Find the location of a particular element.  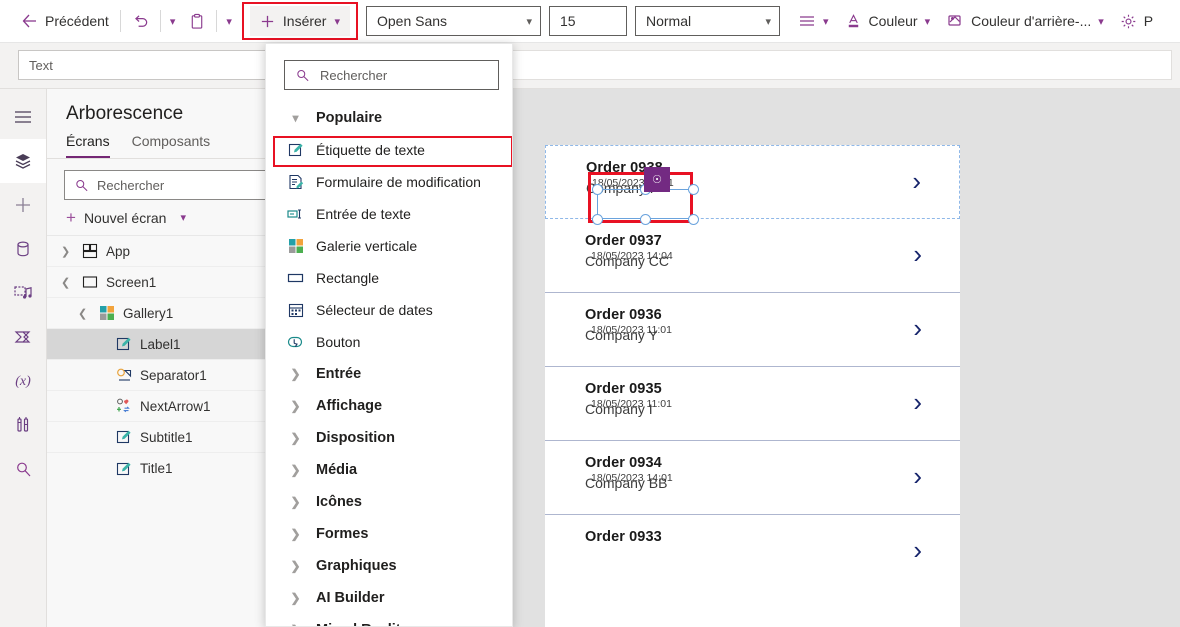

insert-group-media: ❯ Média is located at coordinates (389, 470).